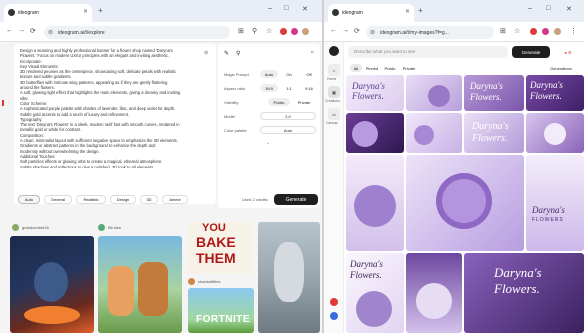 Image resolution: width=584 pixels, height=333 pixels. Describe the element at coordinates (334, 316) in the screenshot. I see `account-icon` at that location.